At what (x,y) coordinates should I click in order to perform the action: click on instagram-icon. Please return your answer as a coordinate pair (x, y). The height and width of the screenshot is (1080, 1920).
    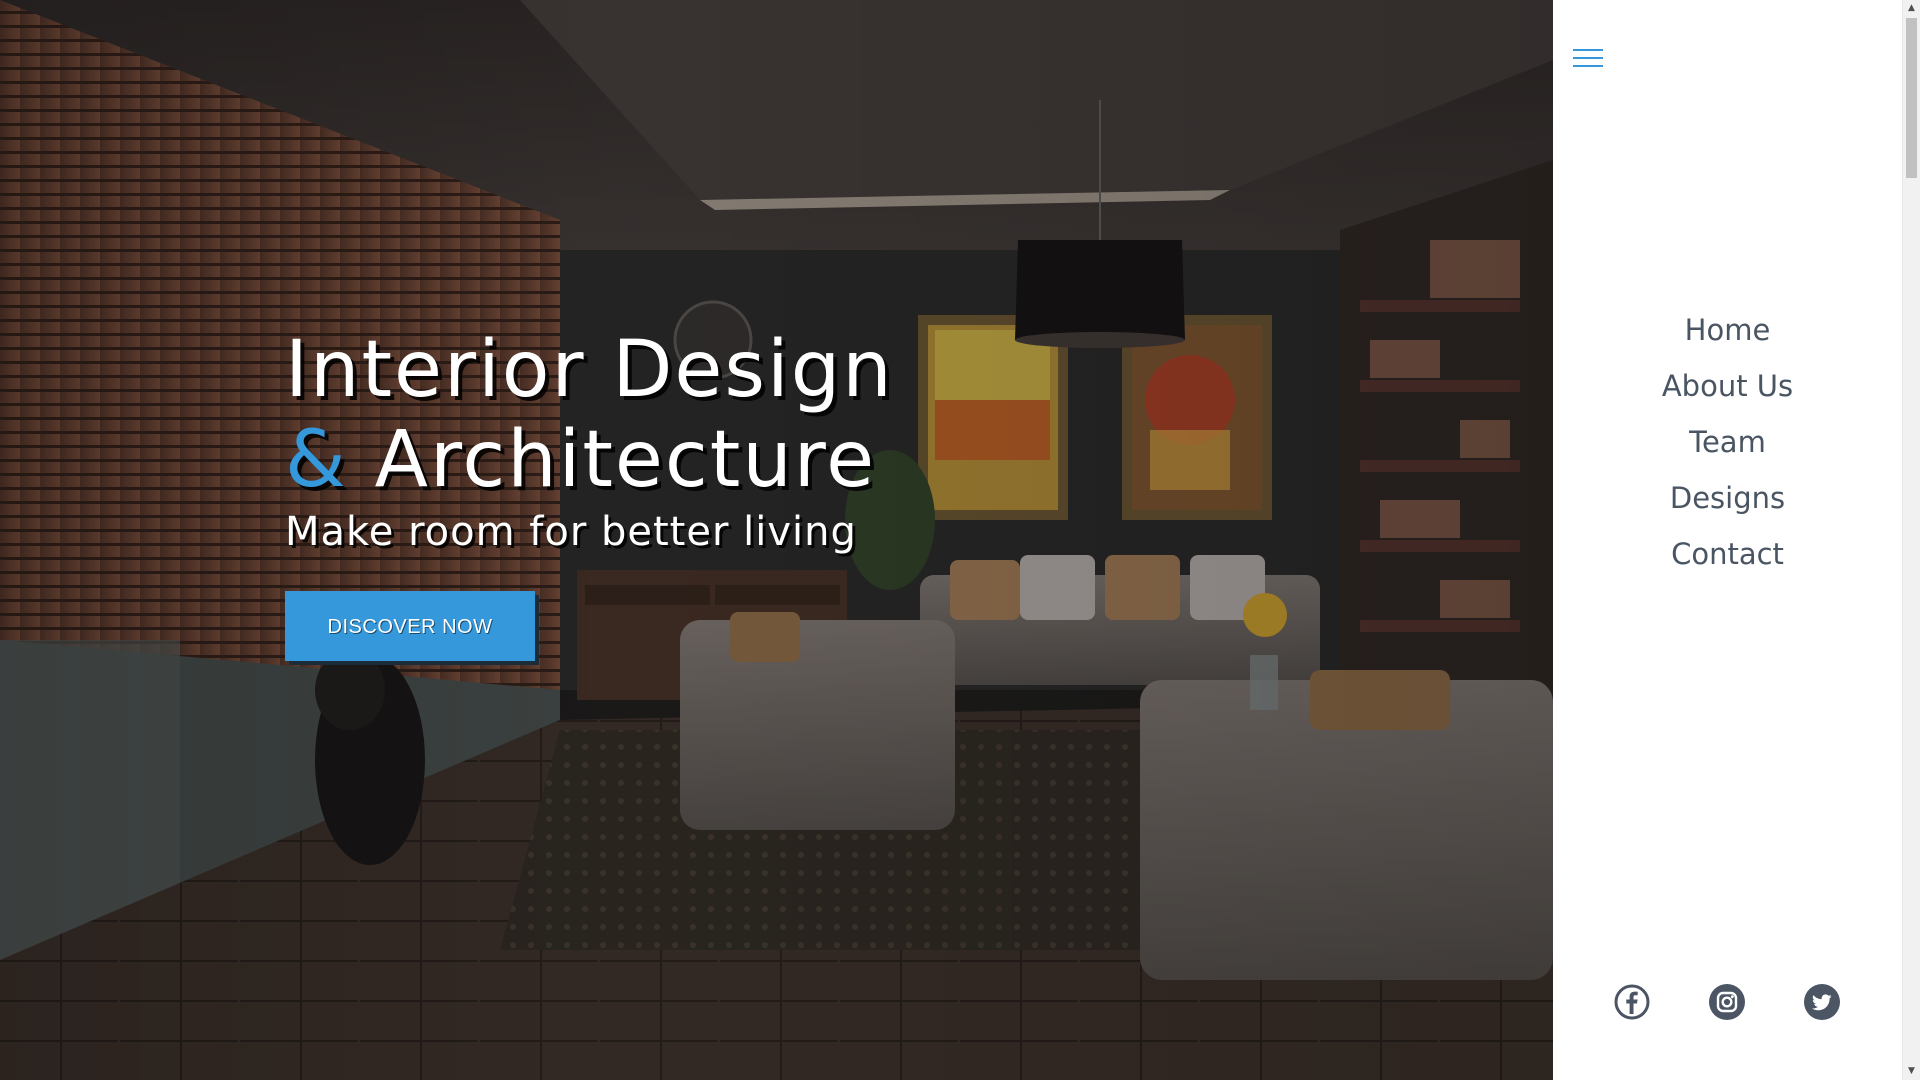
    Looking at the image, I should click on (1727, 1002).